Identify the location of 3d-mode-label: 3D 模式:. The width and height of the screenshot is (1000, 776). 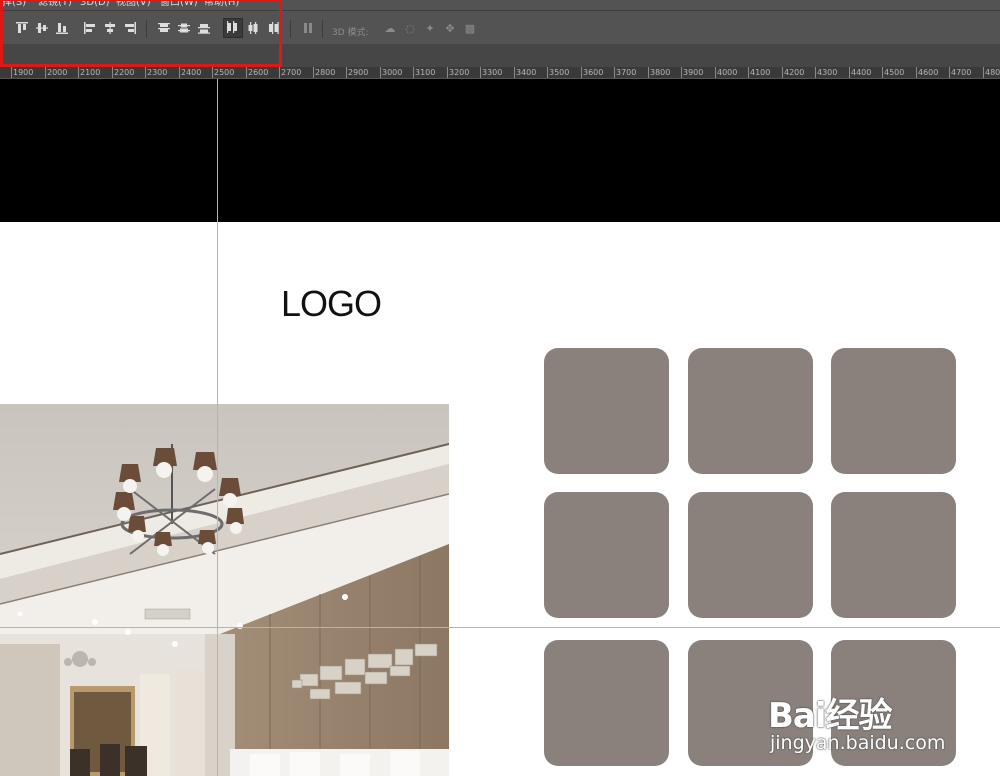
(350, 33).